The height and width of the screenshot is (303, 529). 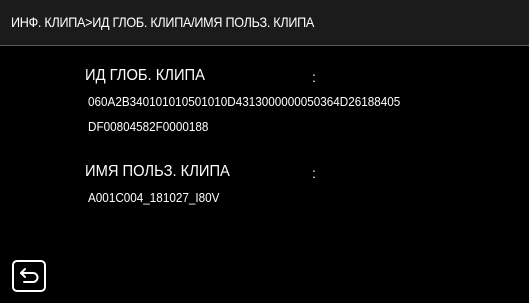 I want to click on user-clip-name-colon: :, so click(x=314, y=173).